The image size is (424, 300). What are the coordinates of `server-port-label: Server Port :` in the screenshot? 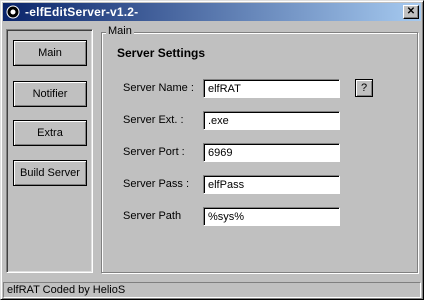 It's located at (154, 152).